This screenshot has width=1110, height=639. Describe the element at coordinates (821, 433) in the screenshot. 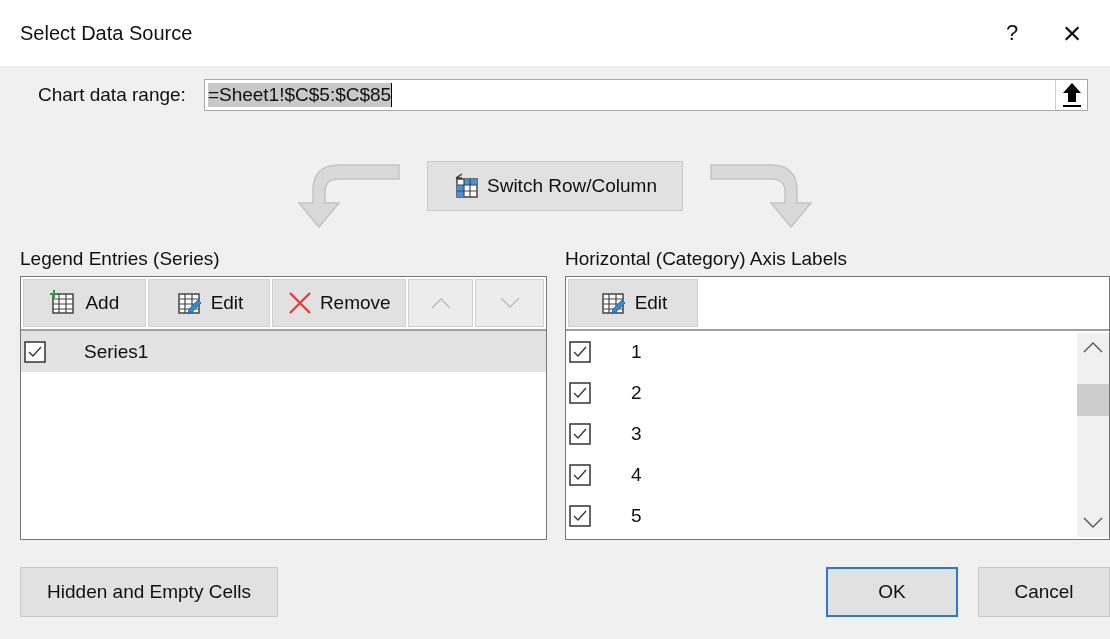

I see `list-item: 3` at that location.